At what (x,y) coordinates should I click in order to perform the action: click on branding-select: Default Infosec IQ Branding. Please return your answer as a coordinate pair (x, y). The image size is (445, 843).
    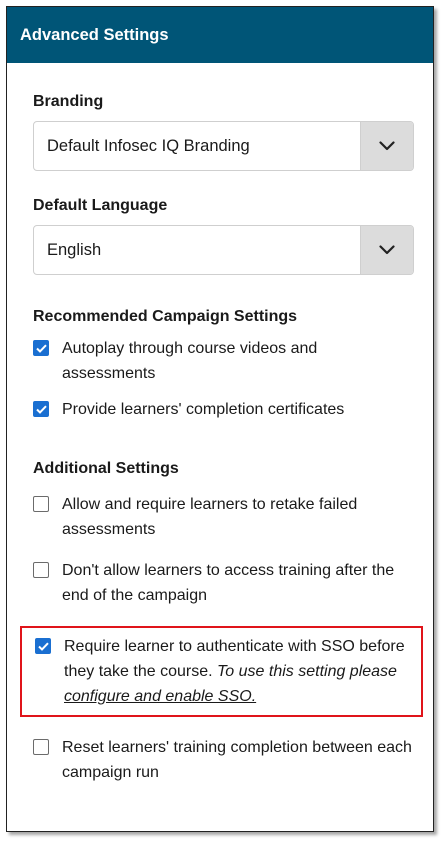
    Looking at the image, I should click on (223, 146).